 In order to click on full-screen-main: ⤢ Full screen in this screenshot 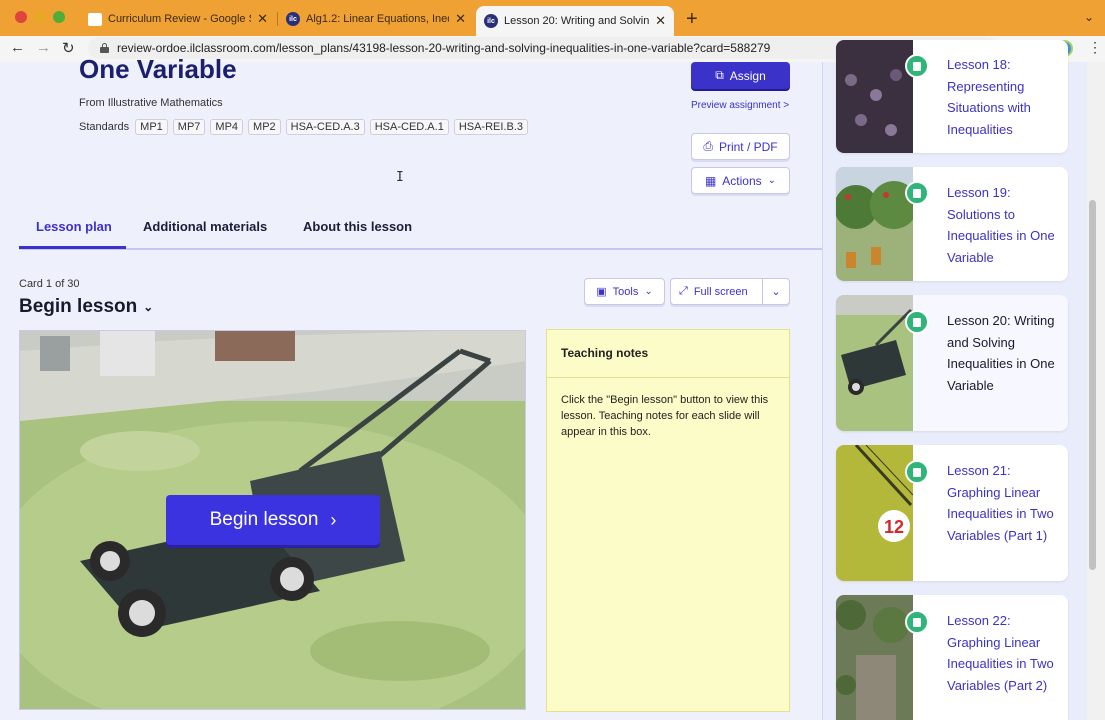, I will do `click(717, 291)`.